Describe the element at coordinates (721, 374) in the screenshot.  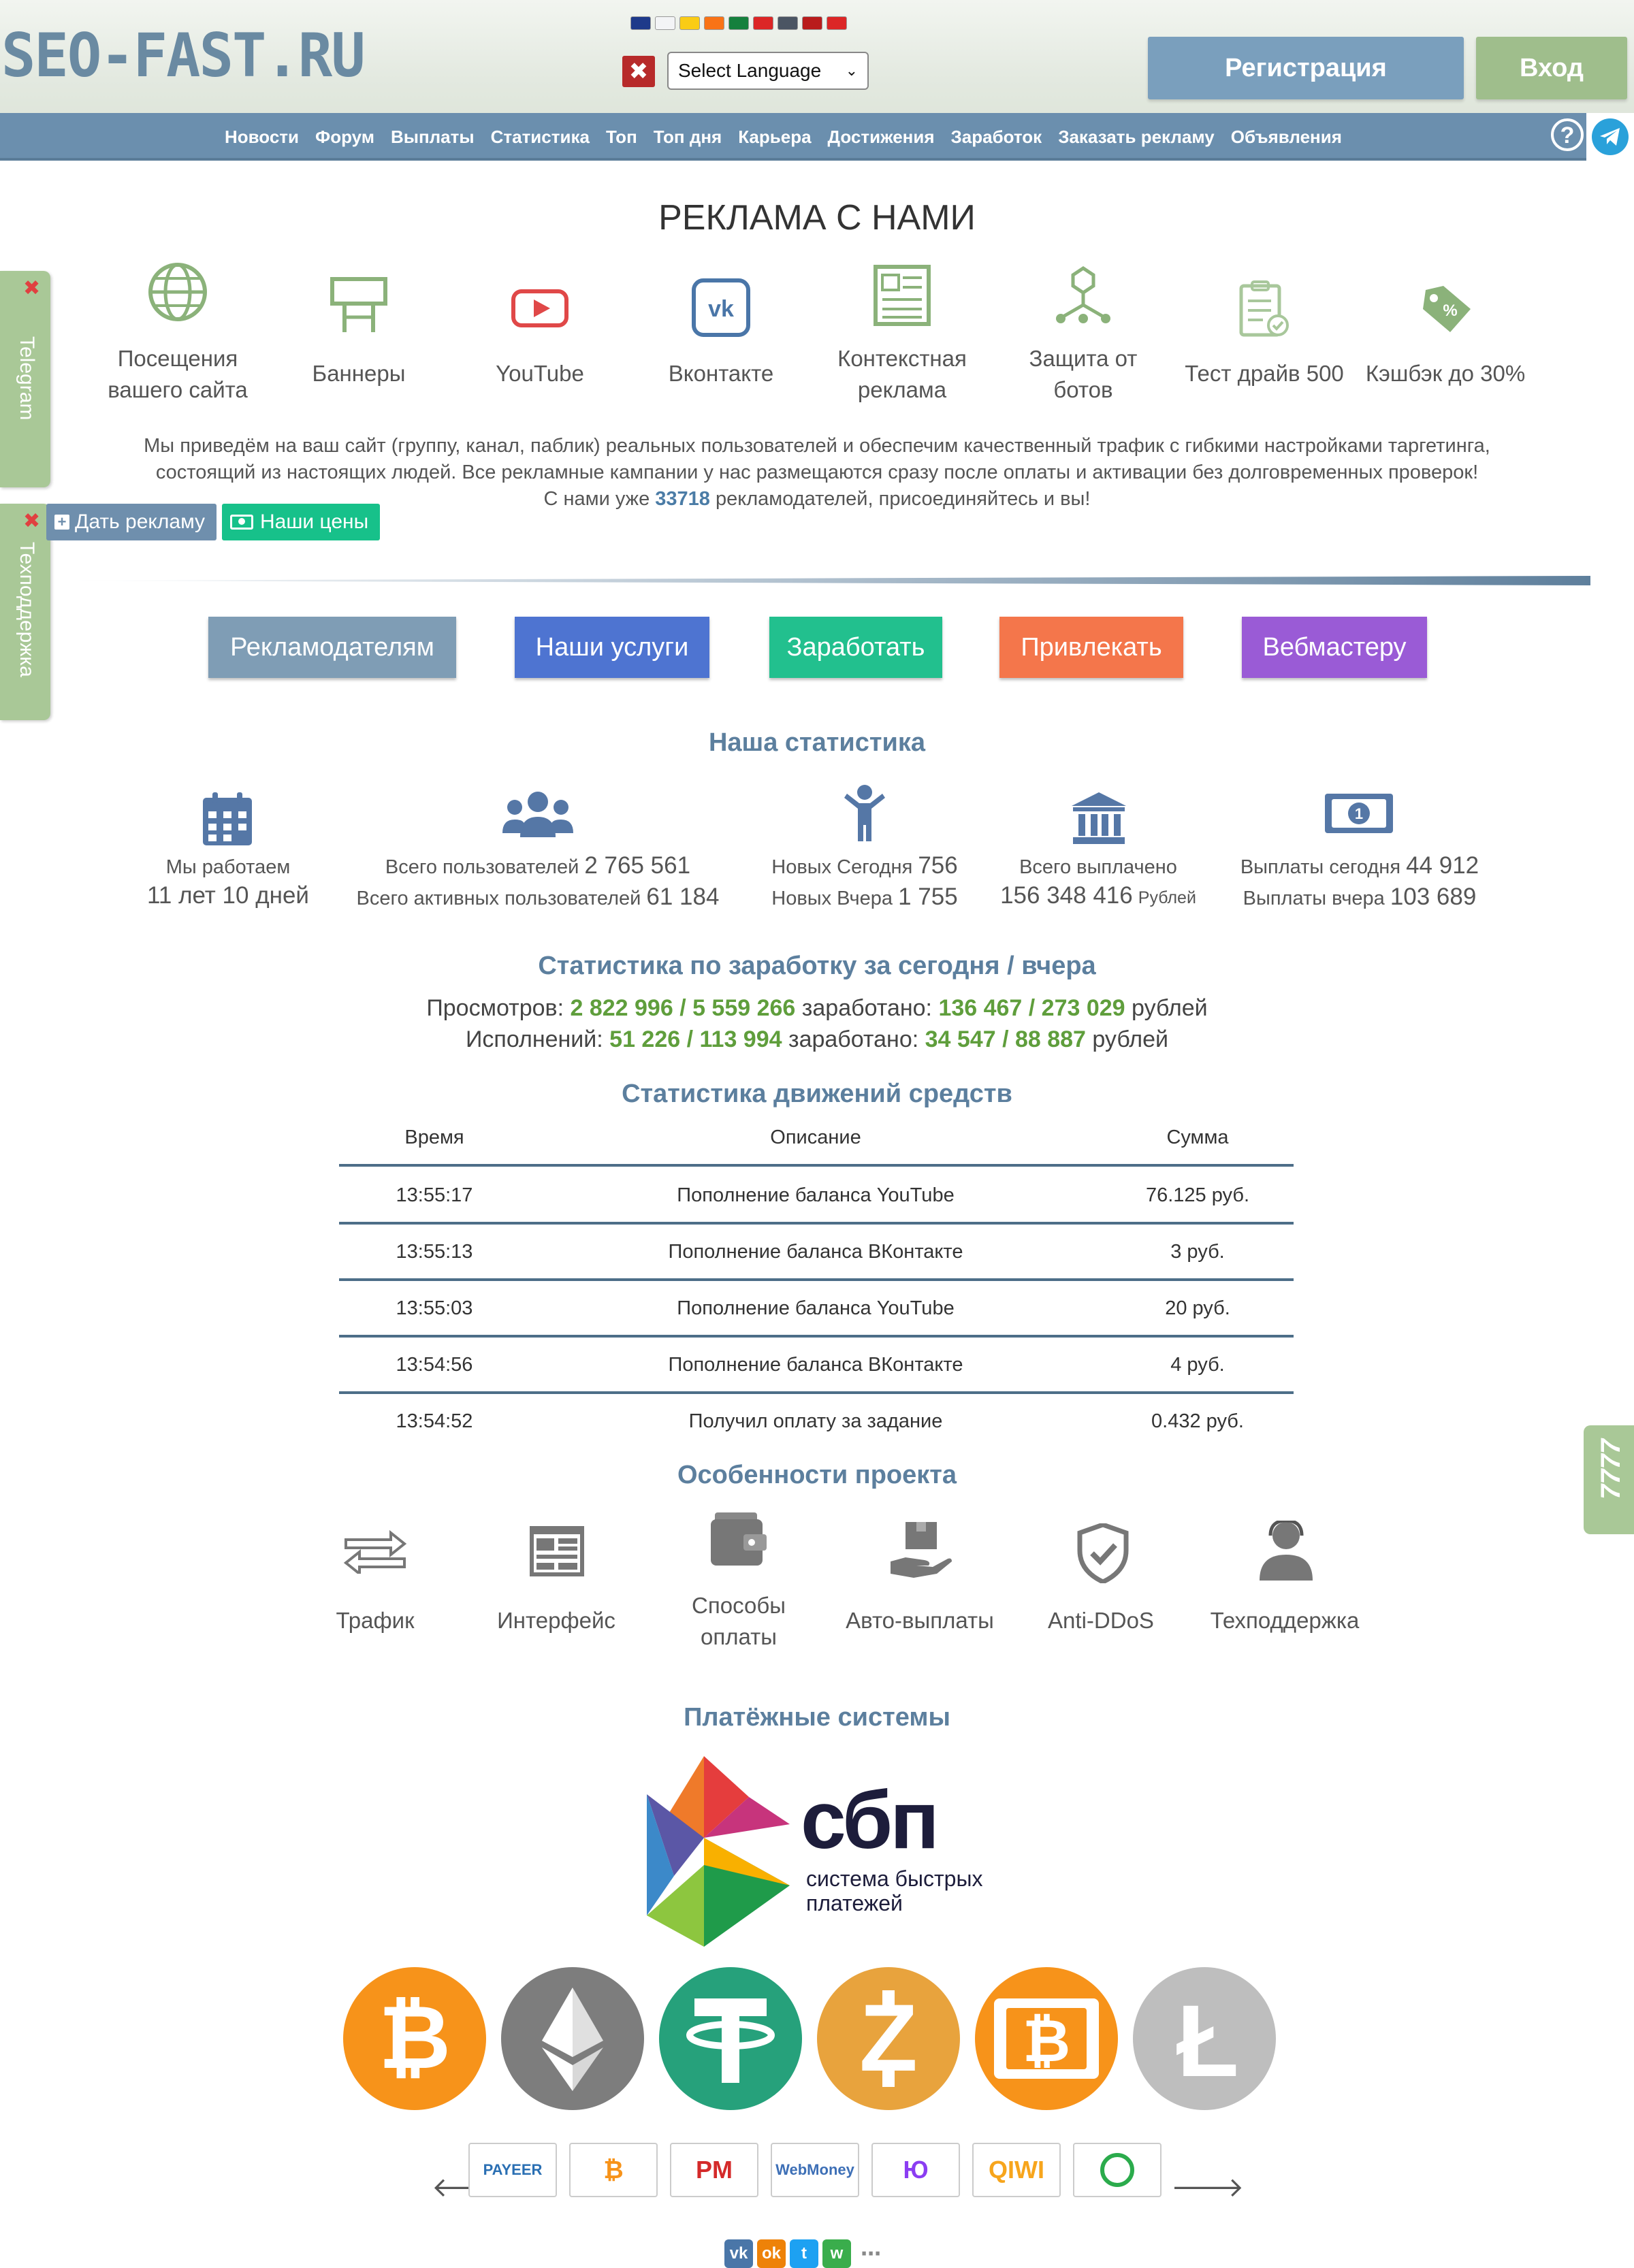
I see `feature-label-line1: Вконтакте` at that location.